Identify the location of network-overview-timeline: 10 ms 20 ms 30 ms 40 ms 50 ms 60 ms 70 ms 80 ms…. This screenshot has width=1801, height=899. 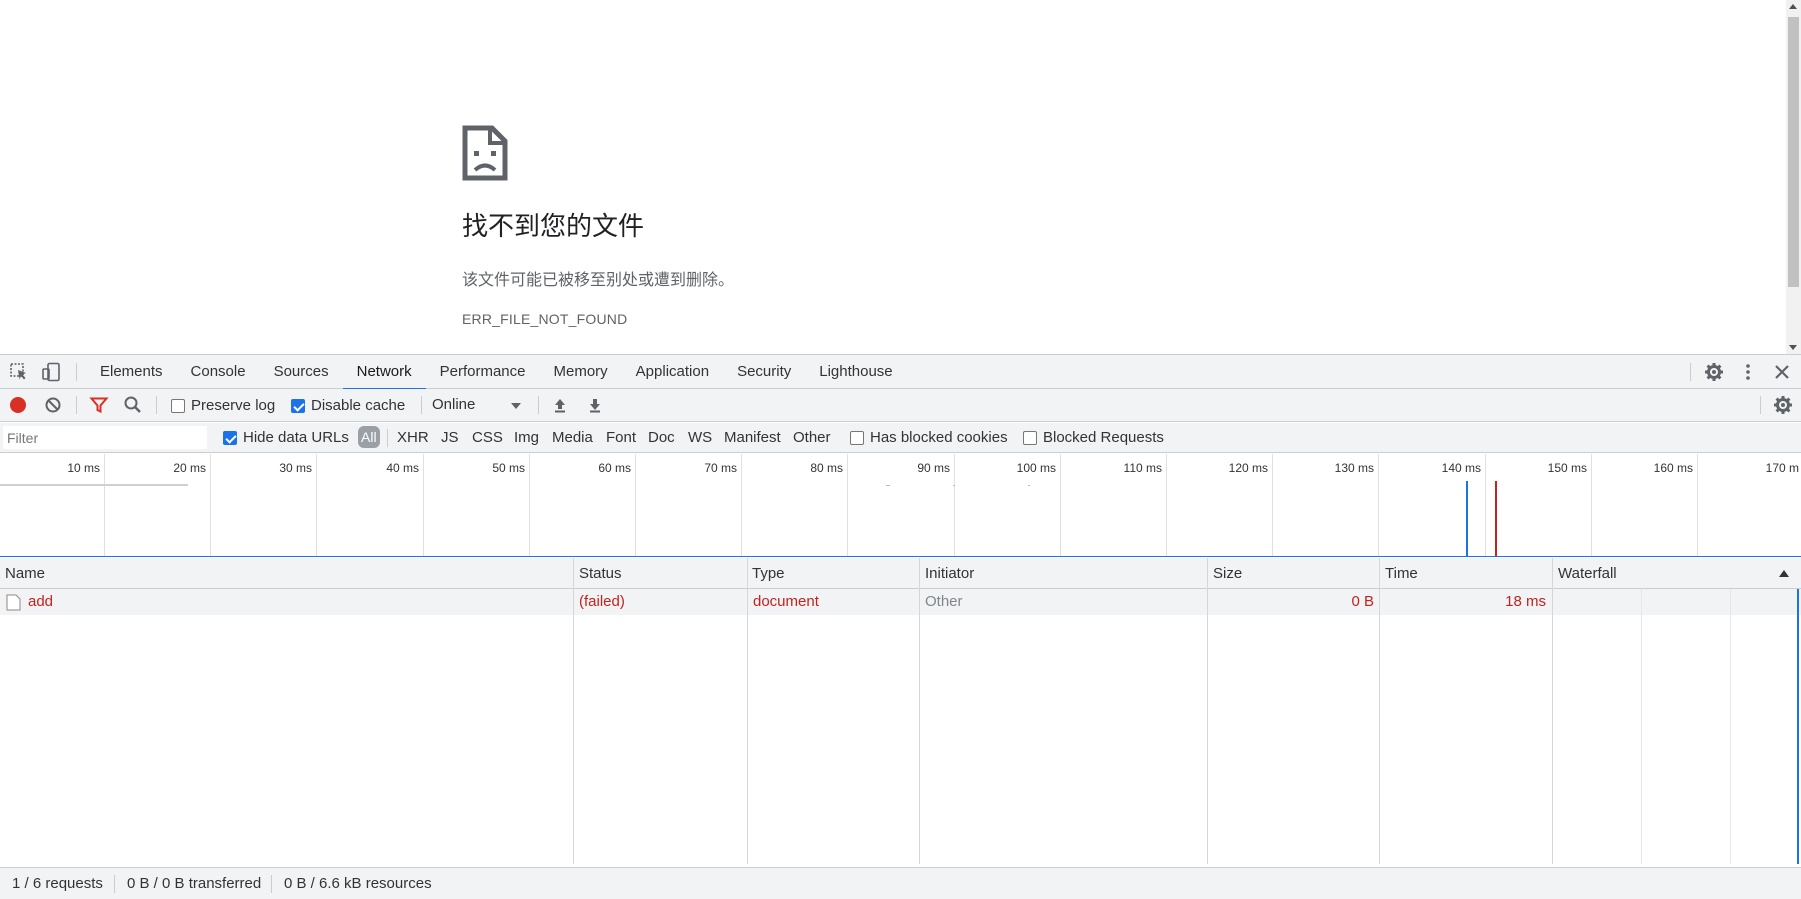
(900, 505).